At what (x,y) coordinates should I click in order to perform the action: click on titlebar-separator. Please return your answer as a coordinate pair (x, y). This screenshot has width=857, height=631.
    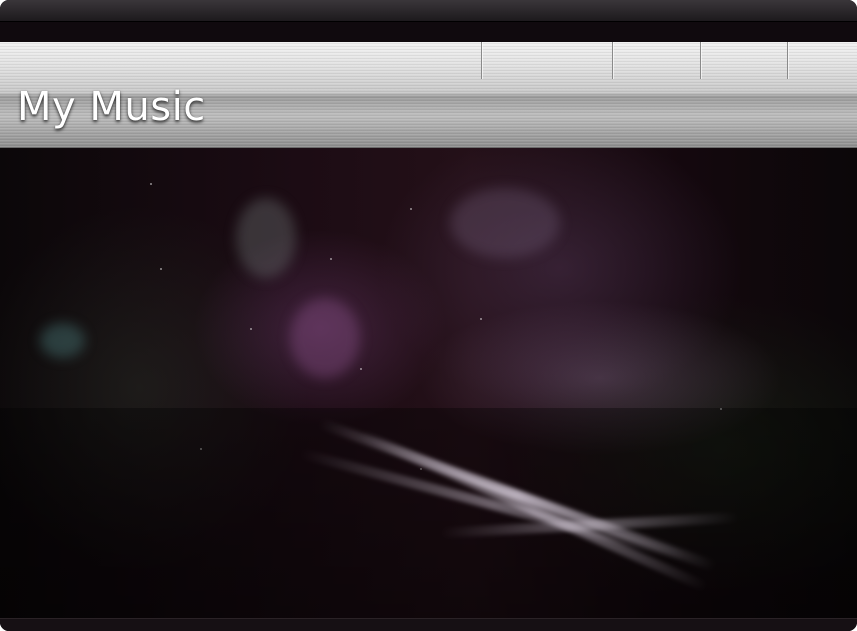
    Looking at the image, I should click on (428, 32).